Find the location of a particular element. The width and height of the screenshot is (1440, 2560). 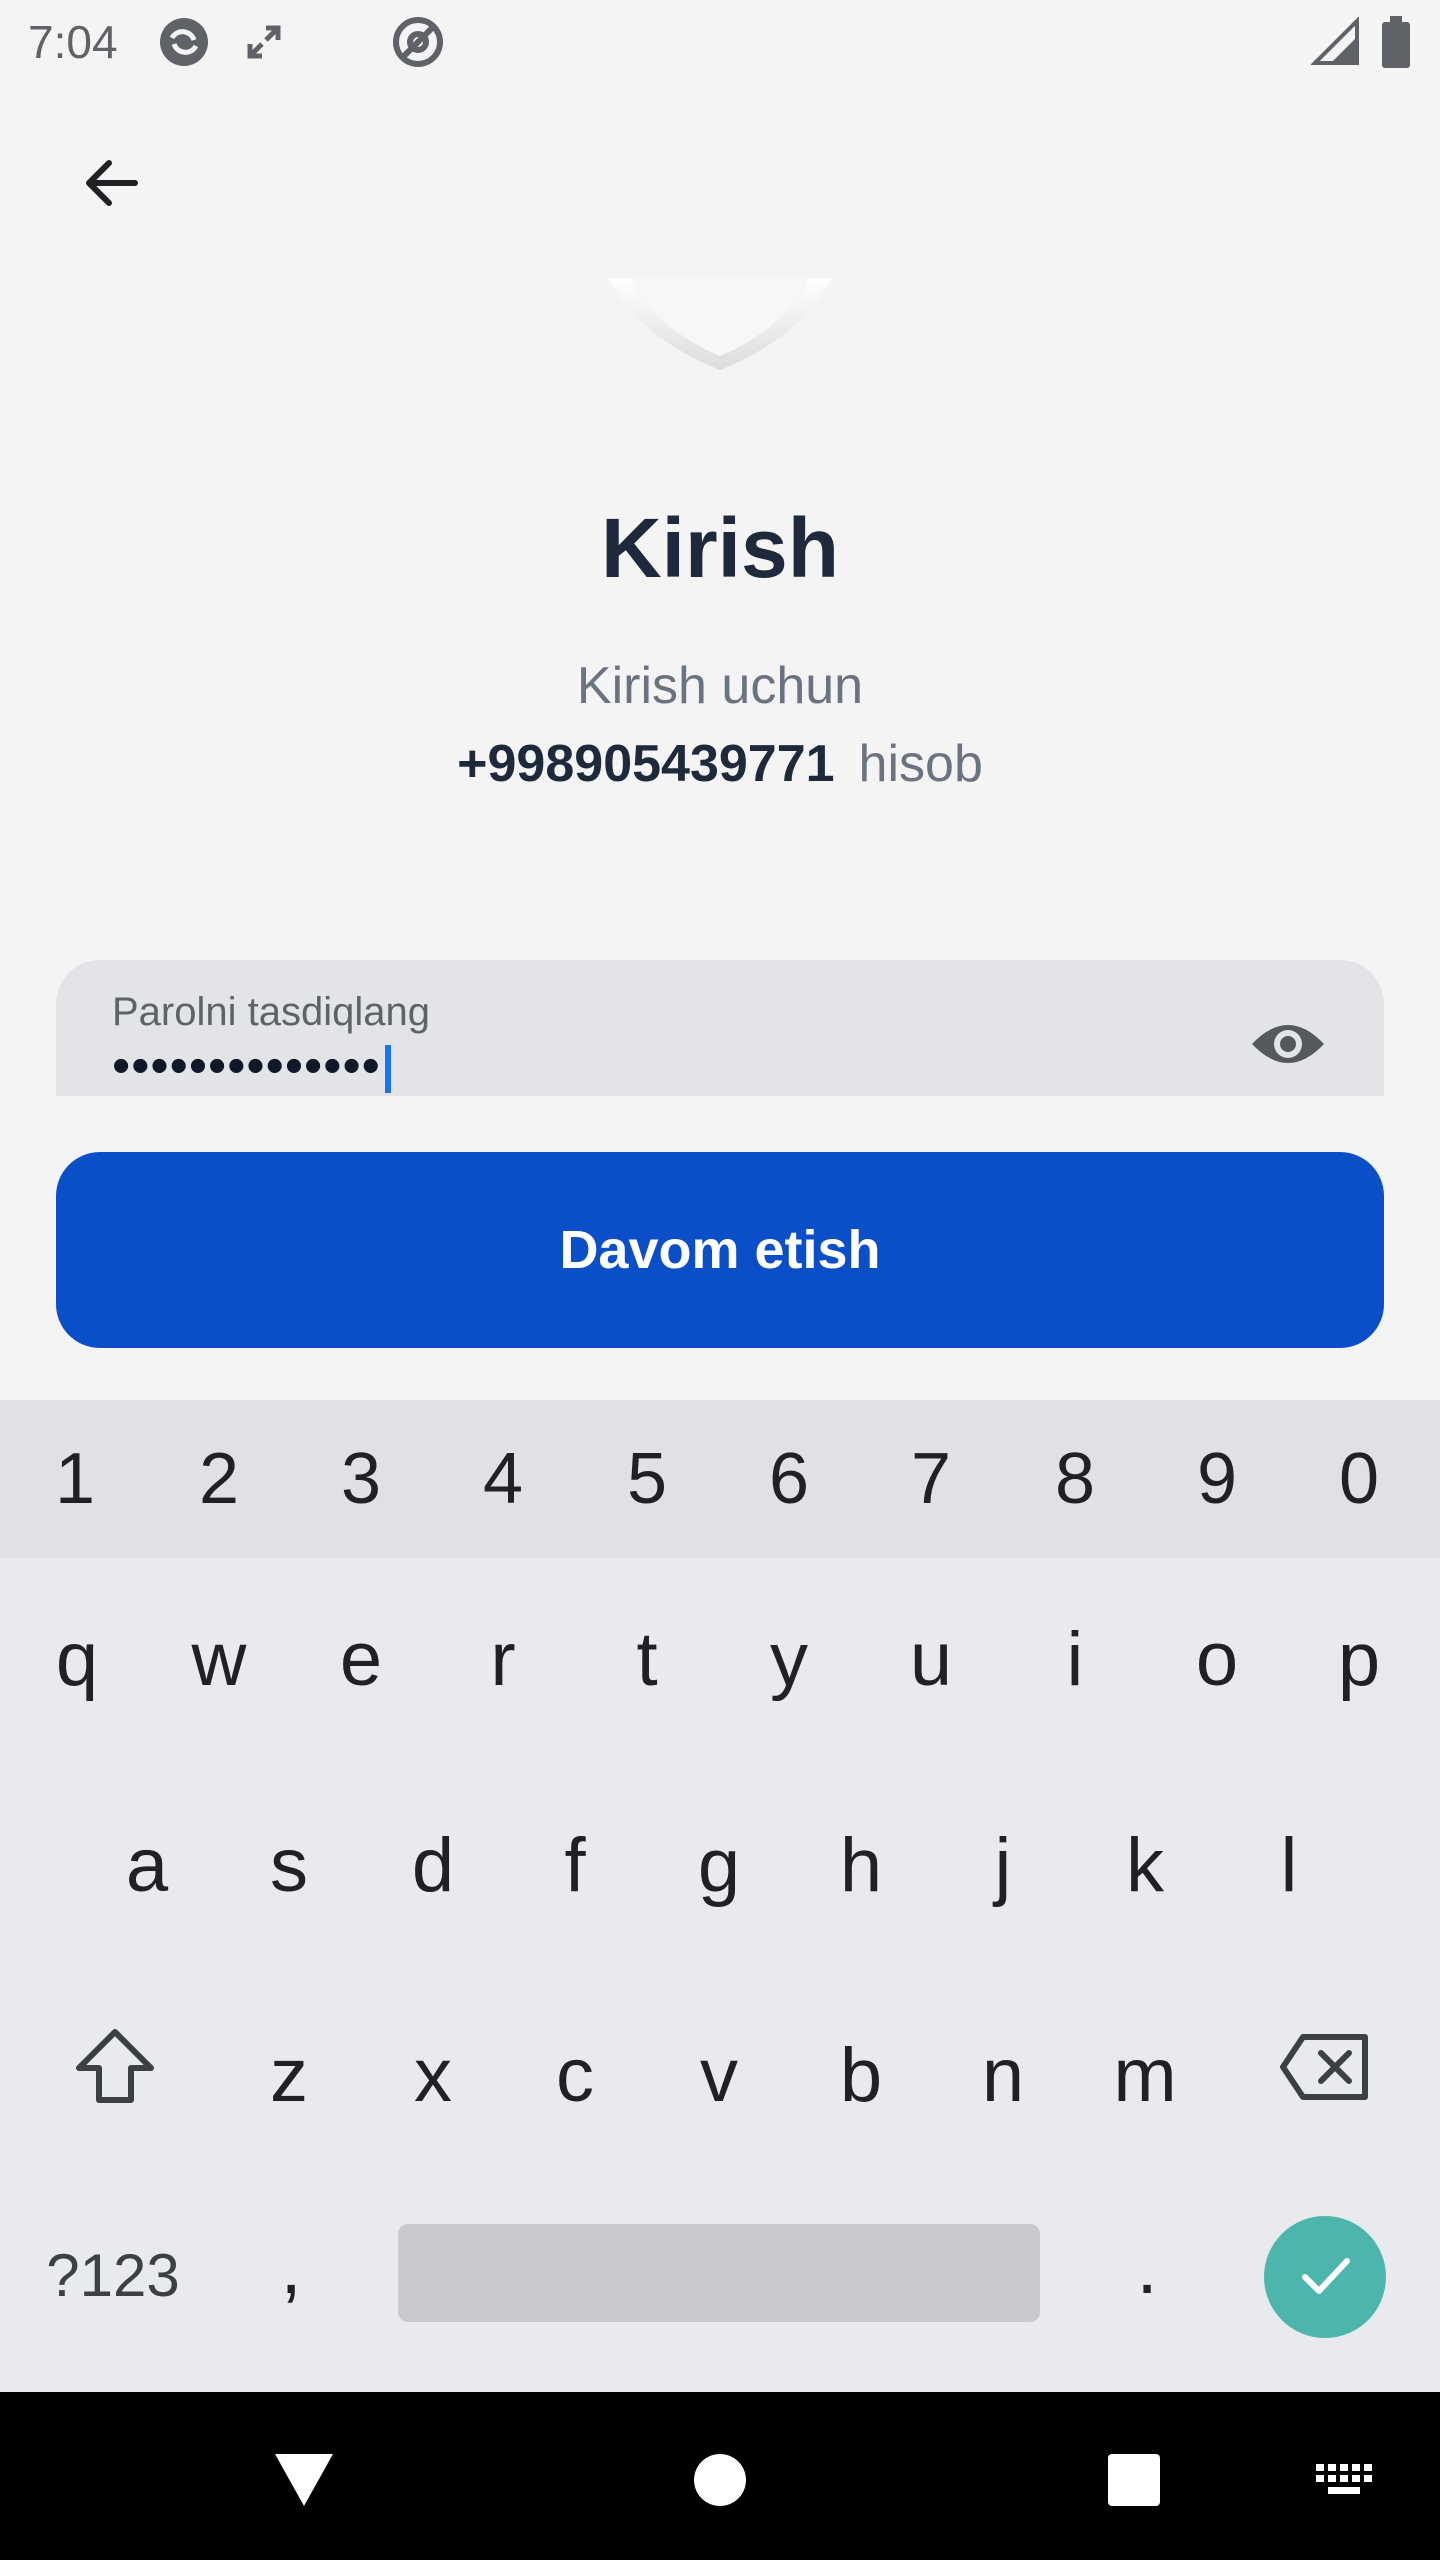

key-5: 5 is located at coordinates (647, 1479).